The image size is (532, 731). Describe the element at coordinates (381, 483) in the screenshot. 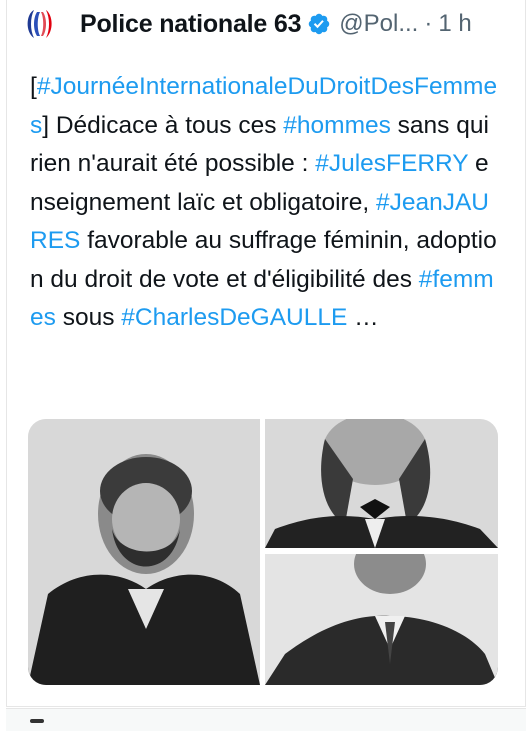

I see `photo-jules-ferry` at that location.